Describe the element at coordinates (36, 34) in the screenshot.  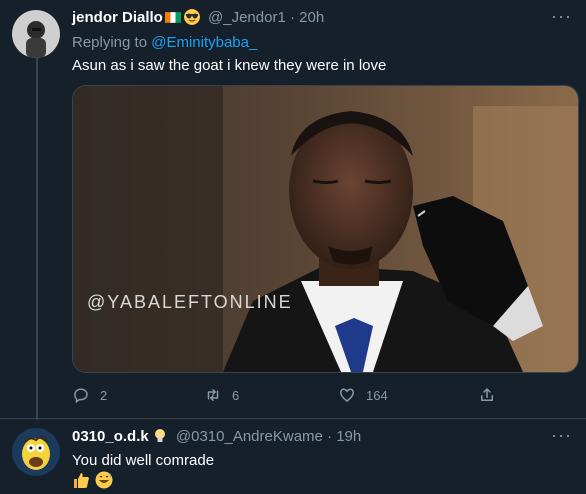
I see `avatar-jendor` at that location.